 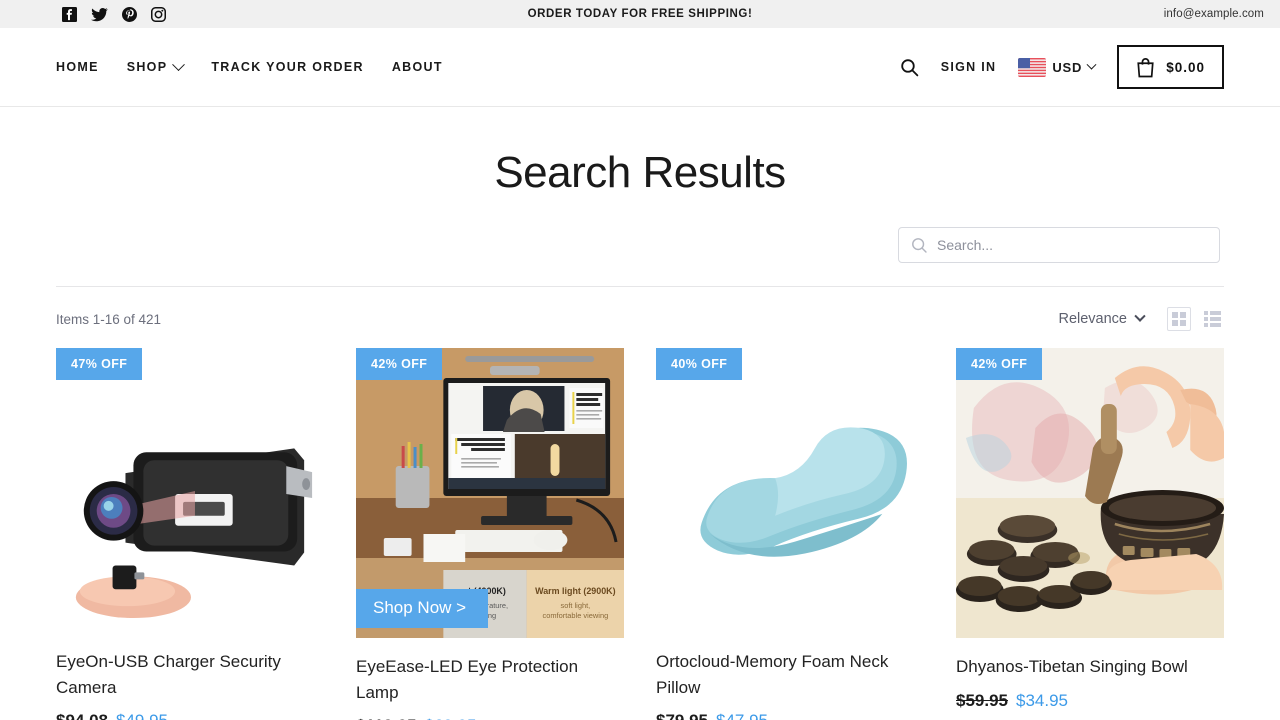 I want to click on nav-item-label: SHOP, so click(x=147, y=67).